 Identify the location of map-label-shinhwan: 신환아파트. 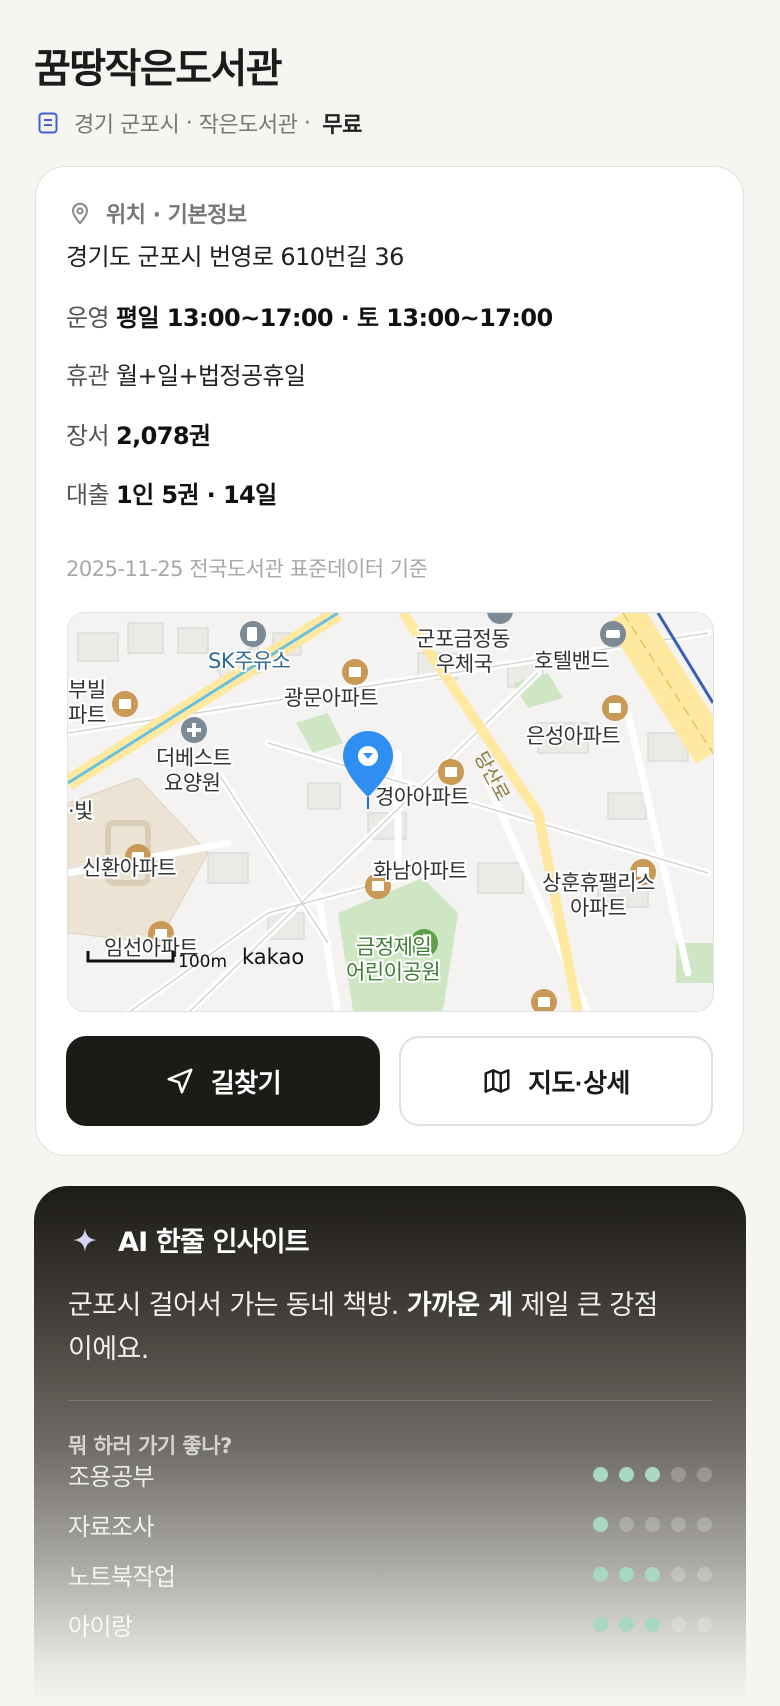
(129, 868).